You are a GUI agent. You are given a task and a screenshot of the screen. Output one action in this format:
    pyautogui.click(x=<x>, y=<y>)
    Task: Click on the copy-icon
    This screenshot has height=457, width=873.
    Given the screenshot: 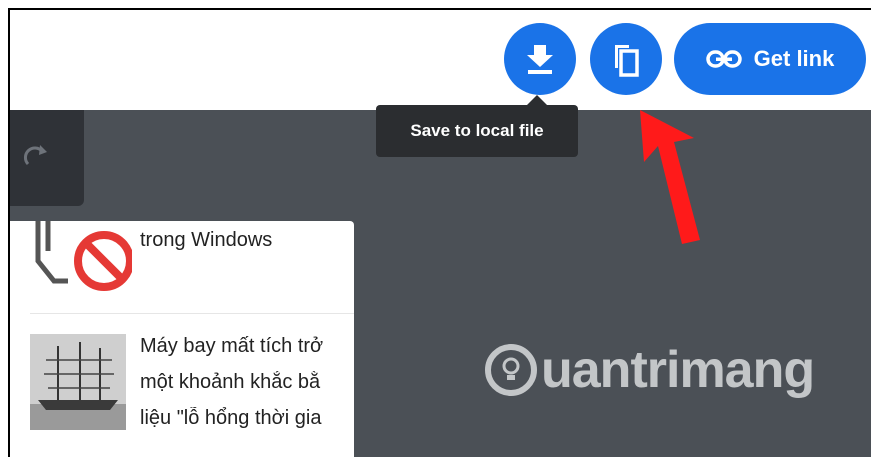 What is the action you would take?
    pyautogui.click(x=627, y=61)
    